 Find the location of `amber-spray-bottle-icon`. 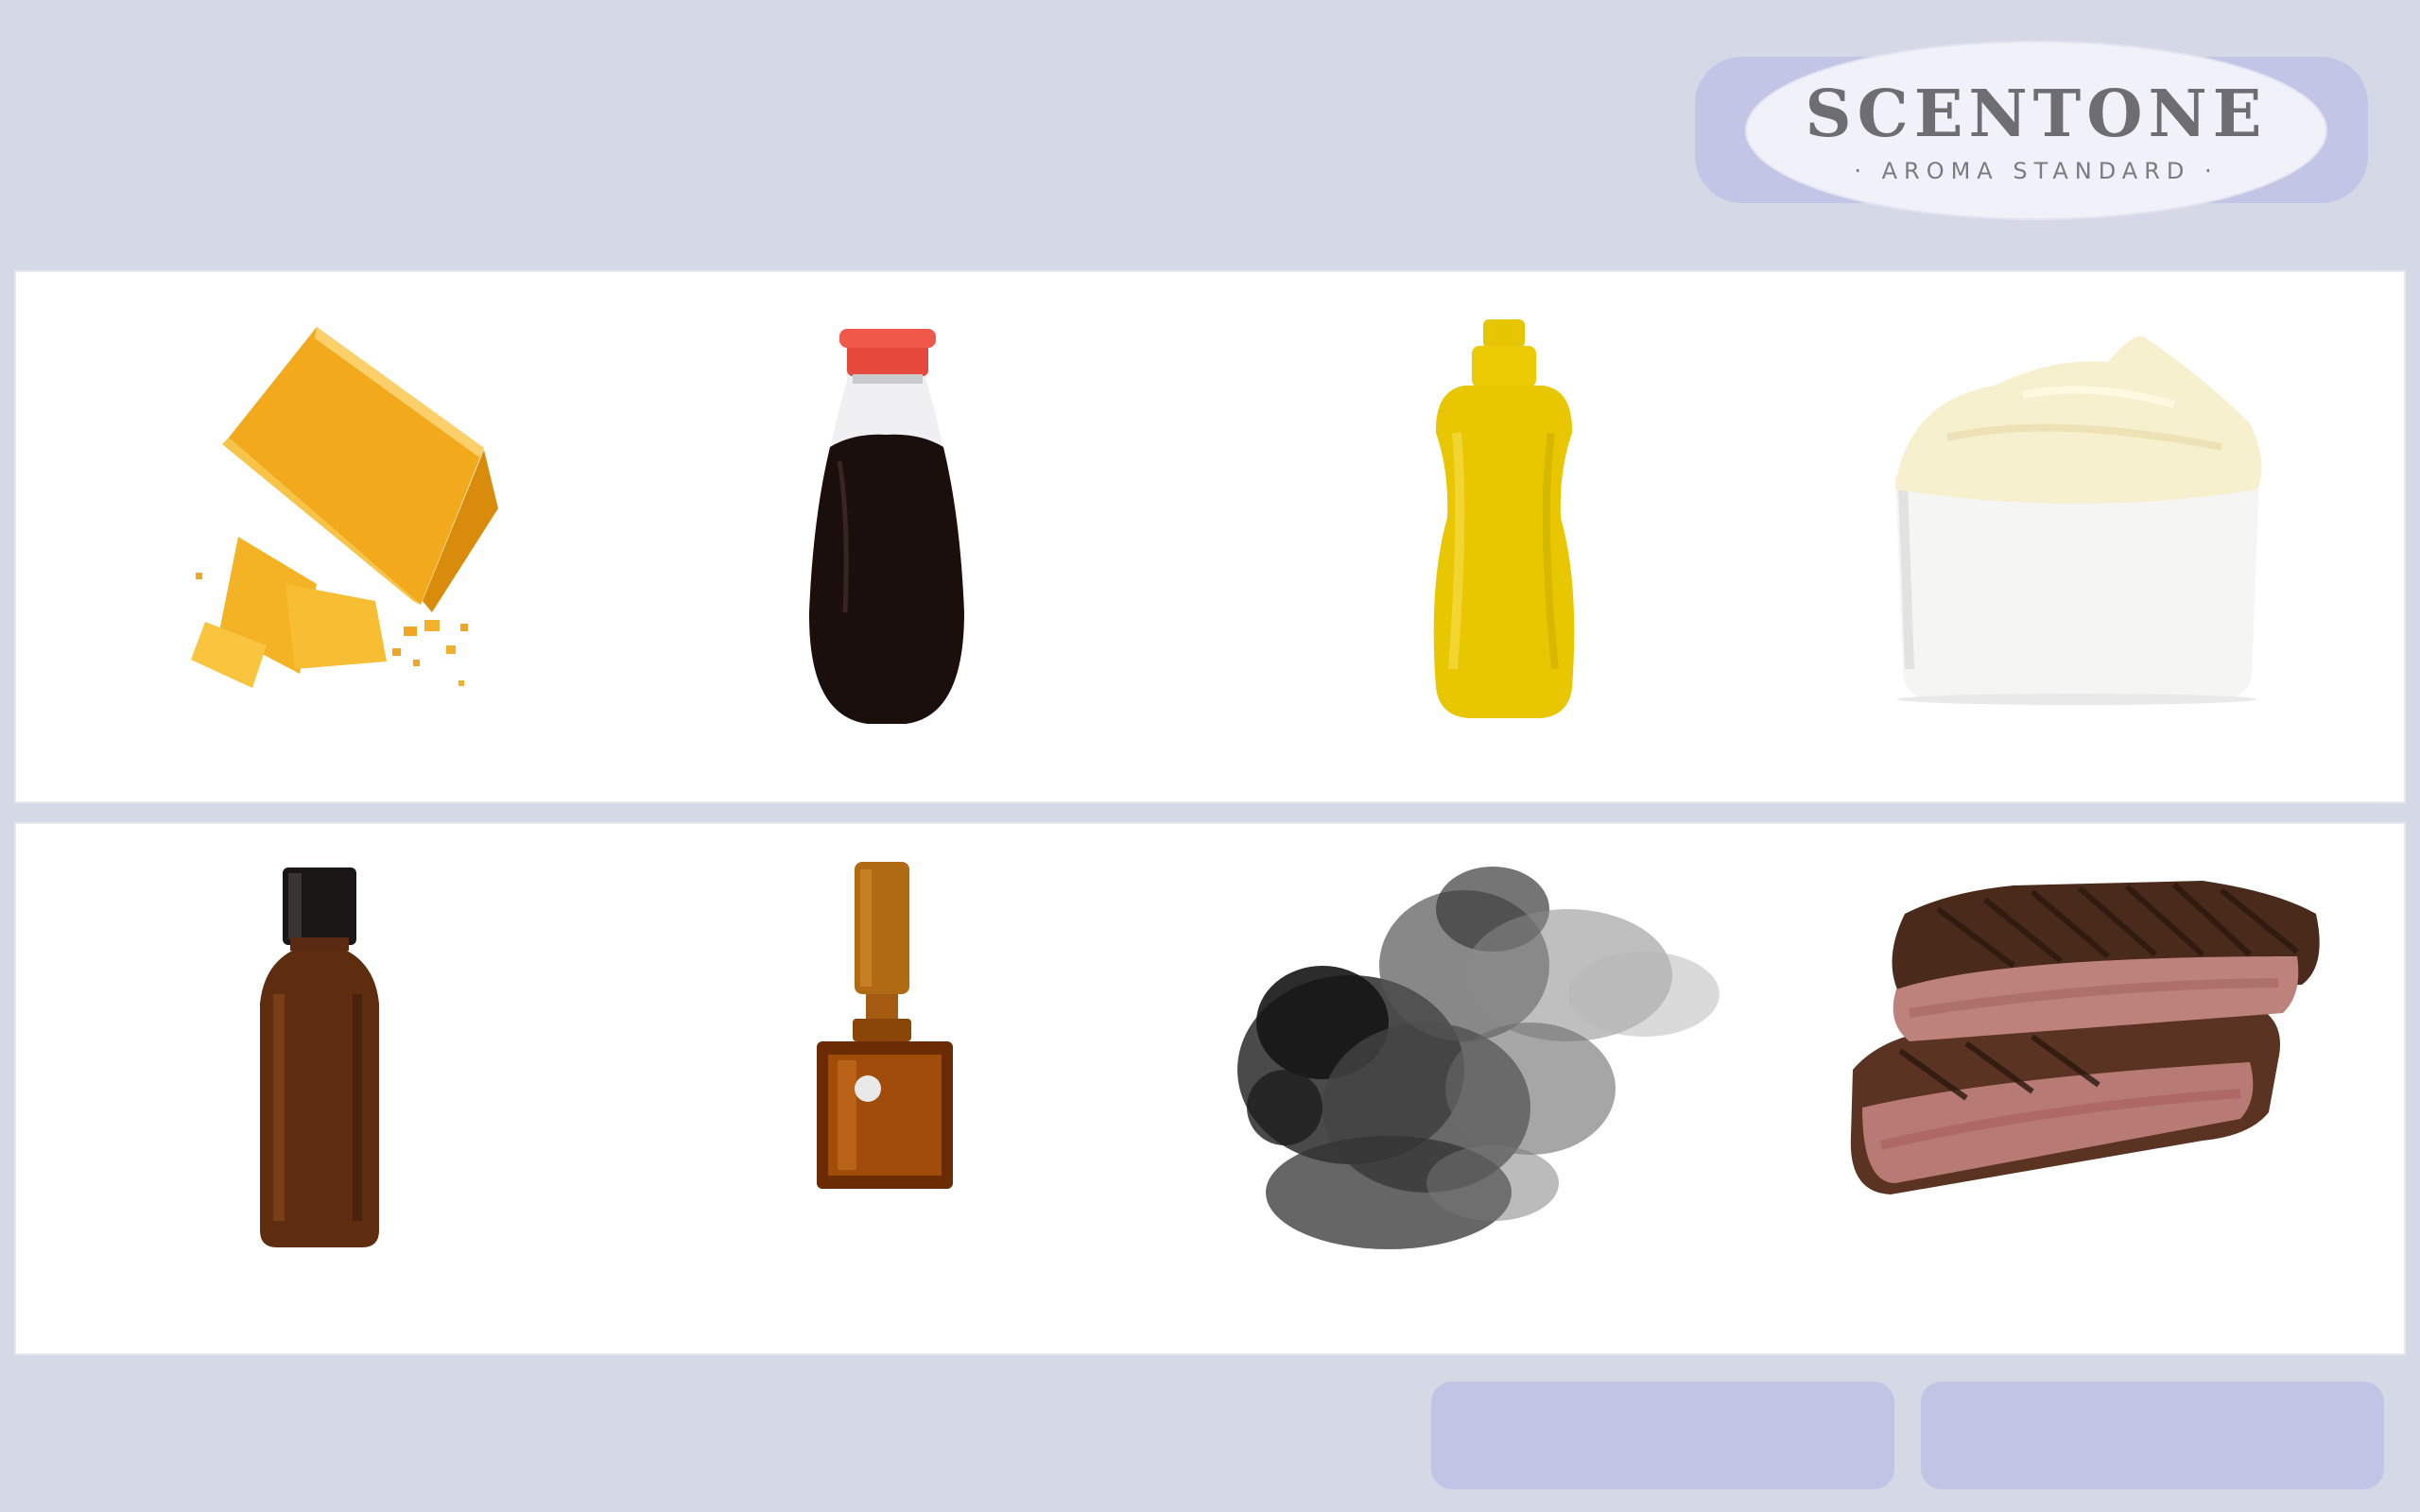

amber-spray-bottle-icon is located at coordinates (319, 1057).